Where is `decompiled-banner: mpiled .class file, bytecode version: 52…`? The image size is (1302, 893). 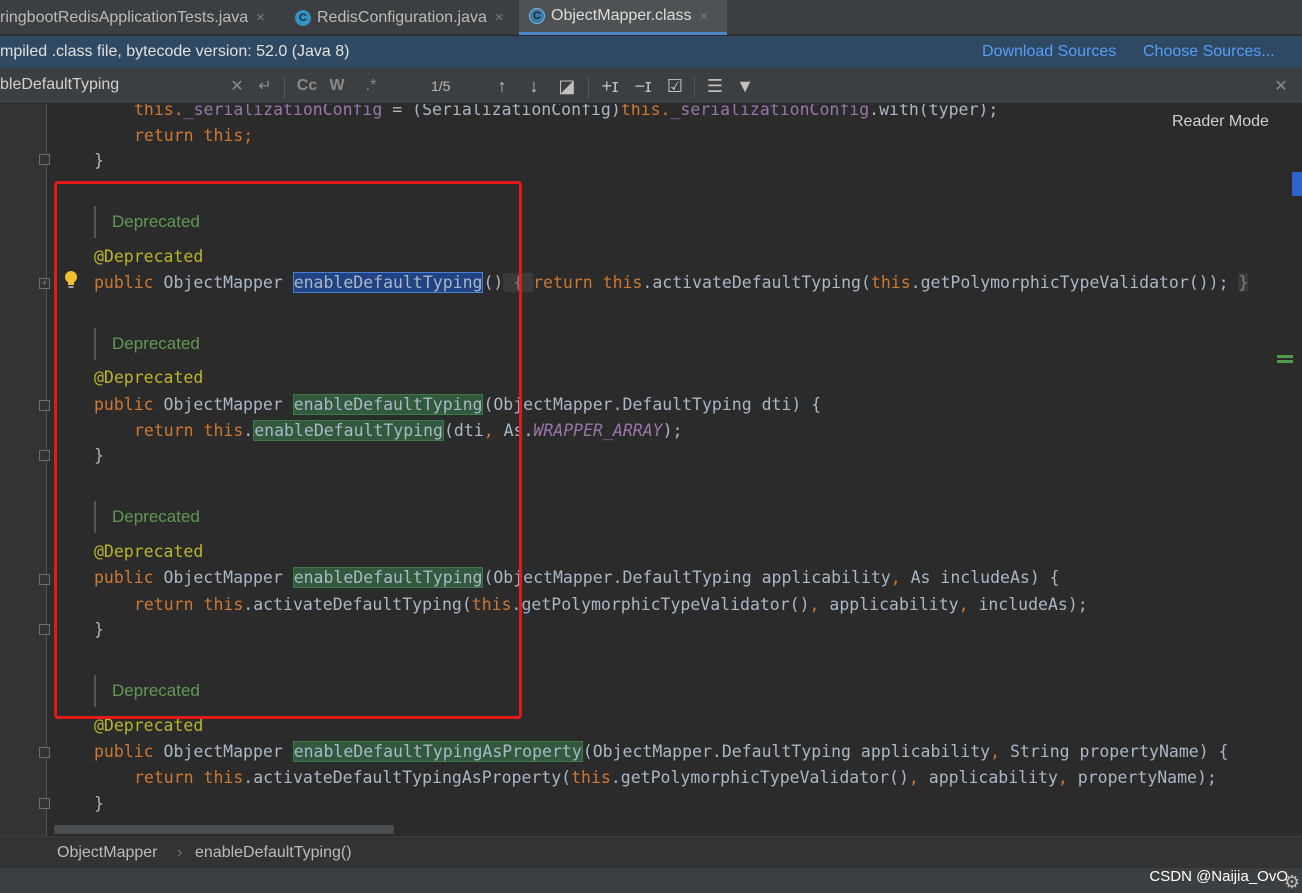
decompiled-banner: mpiled .class file, bytecode version: 52… is located at coordinates (651, 52).